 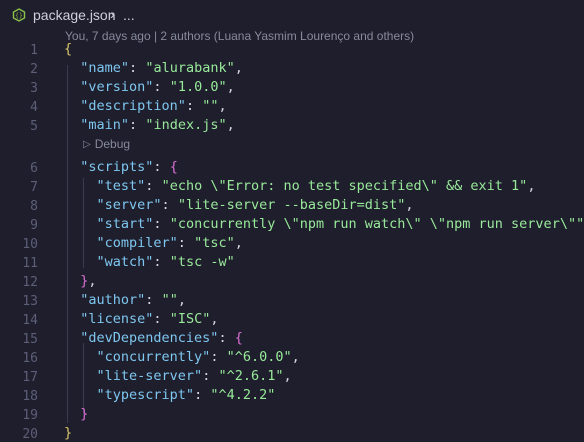 What do you see at coordinates (153, 357) in the screenshot?
I see `json-key: "concurrently"` at bounding box center [153, 357].